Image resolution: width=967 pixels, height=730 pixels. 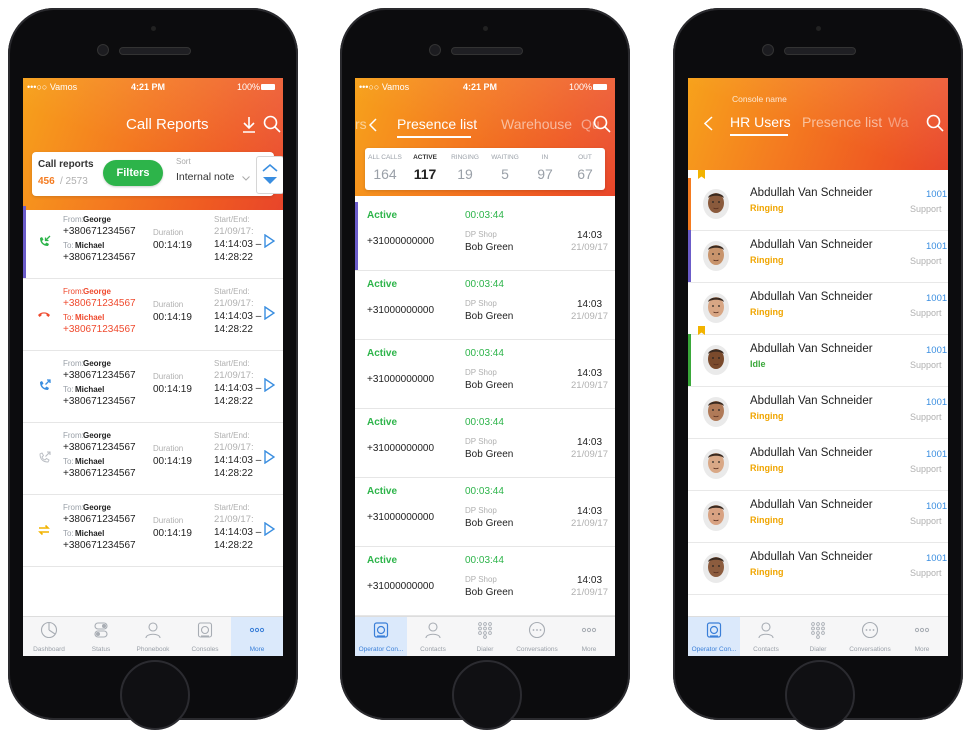 I want to click on user-name: Abdullah Van Schneider, so click(x=811, y=401).